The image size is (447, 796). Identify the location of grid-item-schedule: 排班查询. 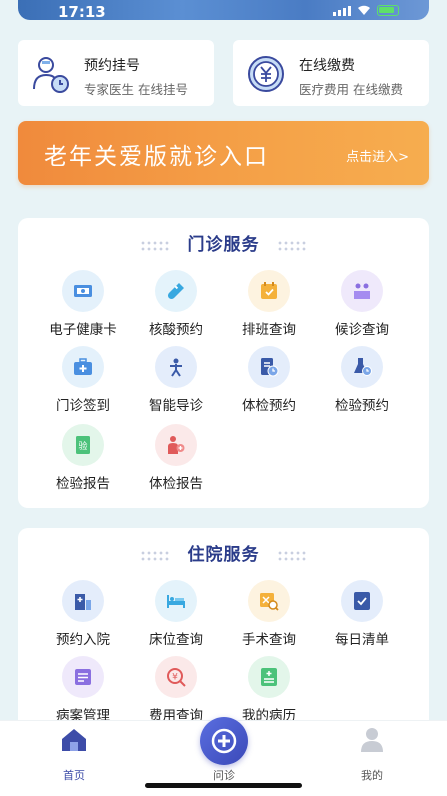
(269, 305).